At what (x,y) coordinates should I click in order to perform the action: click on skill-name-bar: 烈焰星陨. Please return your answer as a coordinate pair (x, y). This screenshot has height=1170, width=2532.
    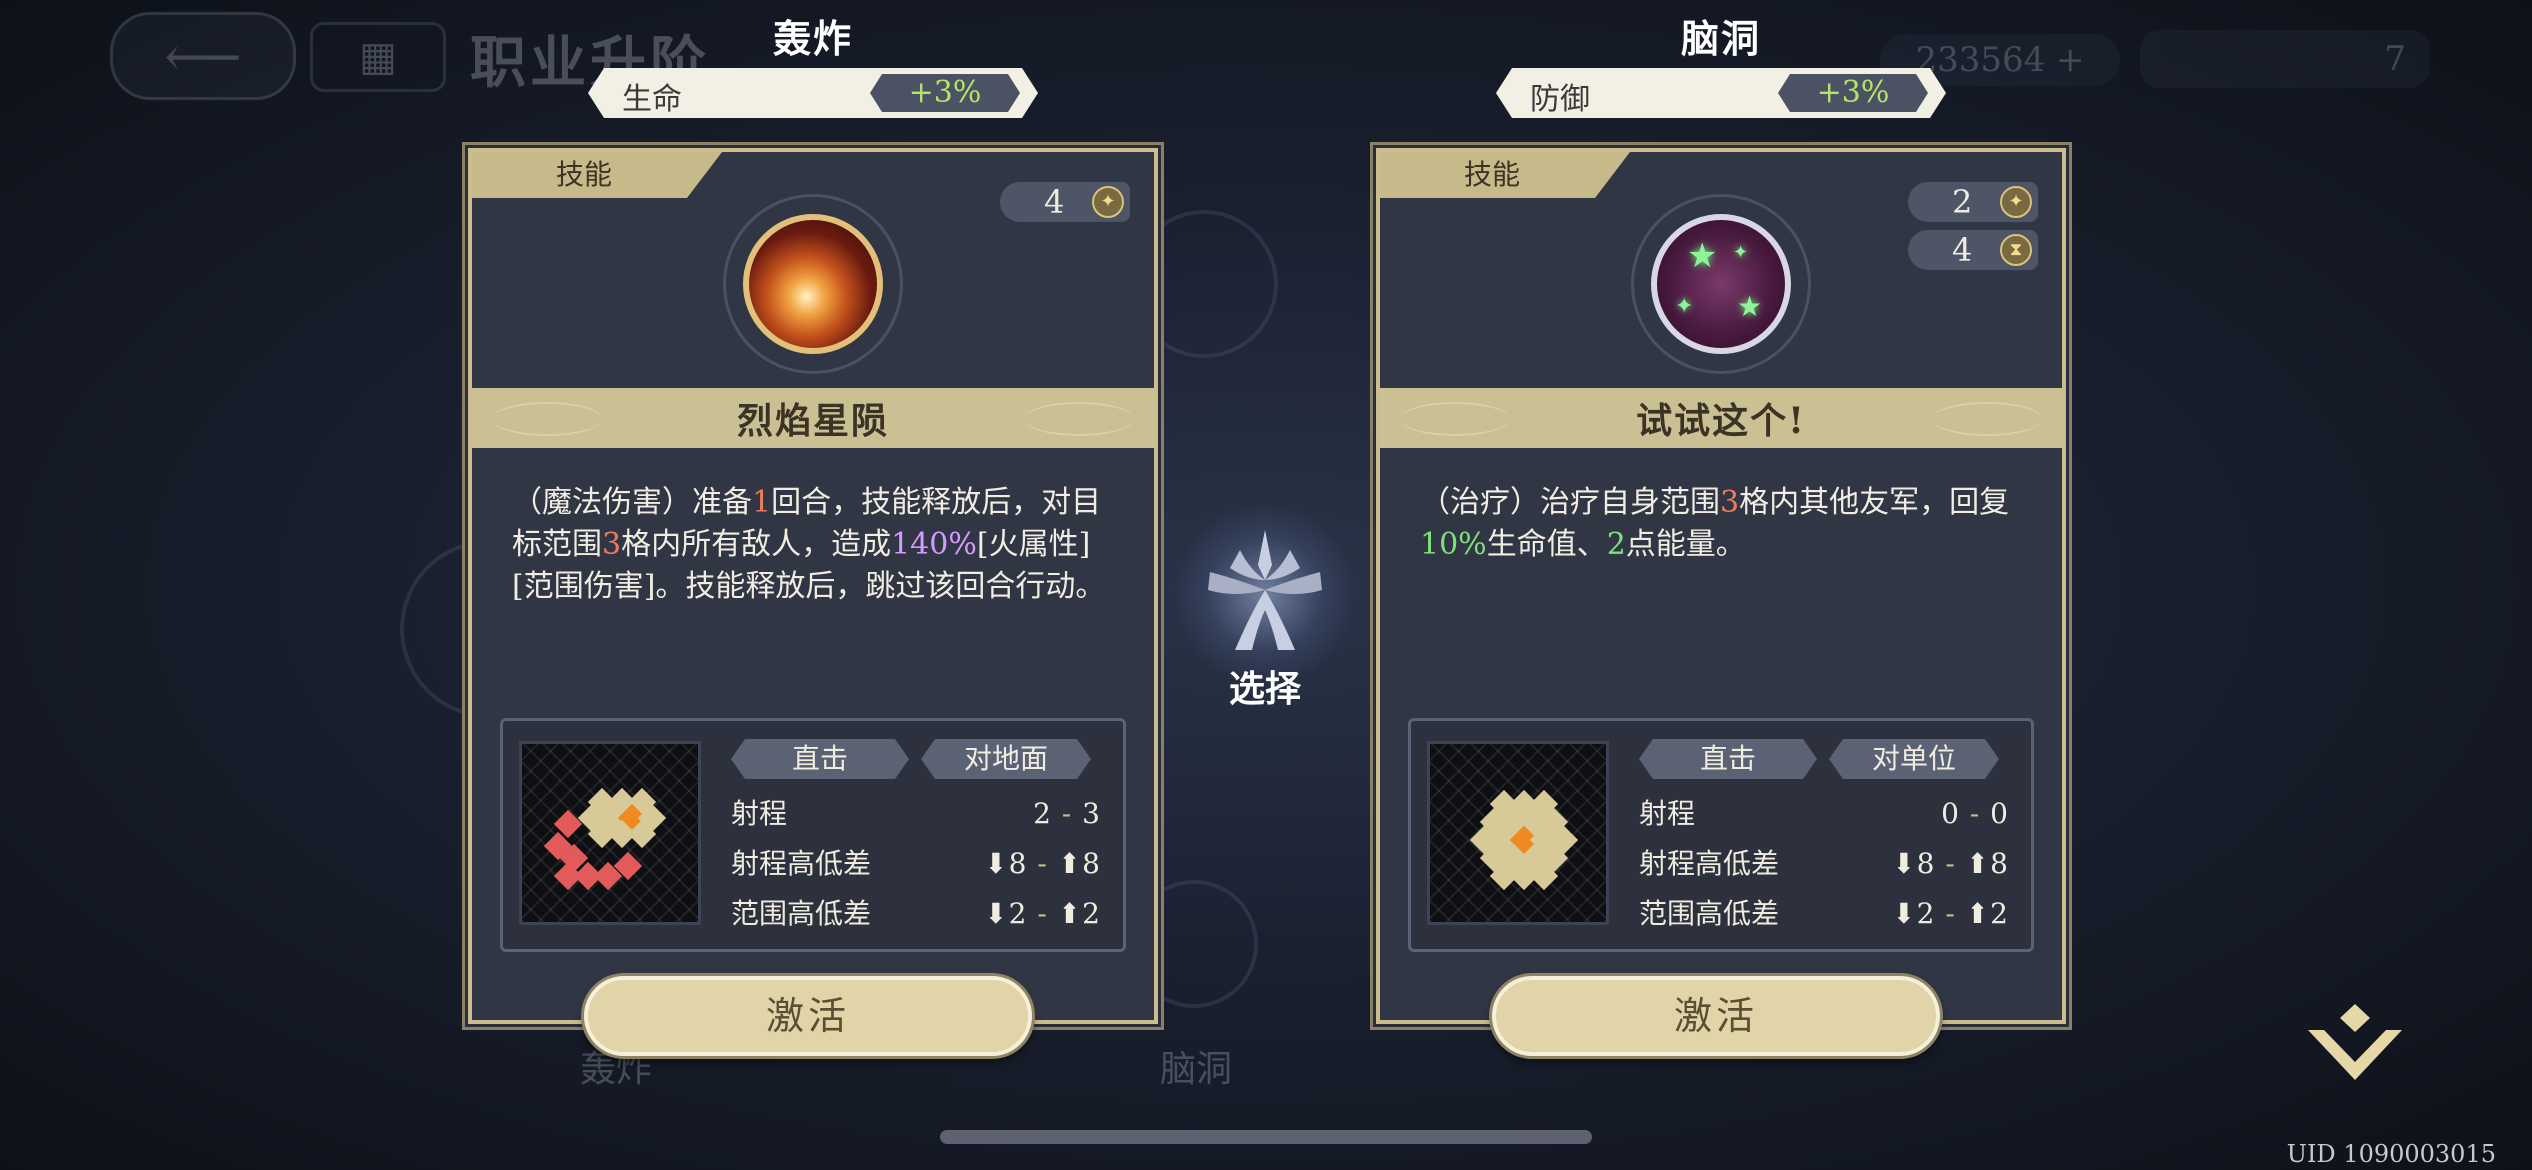
    Looking at the image, I should click on (813, 418).